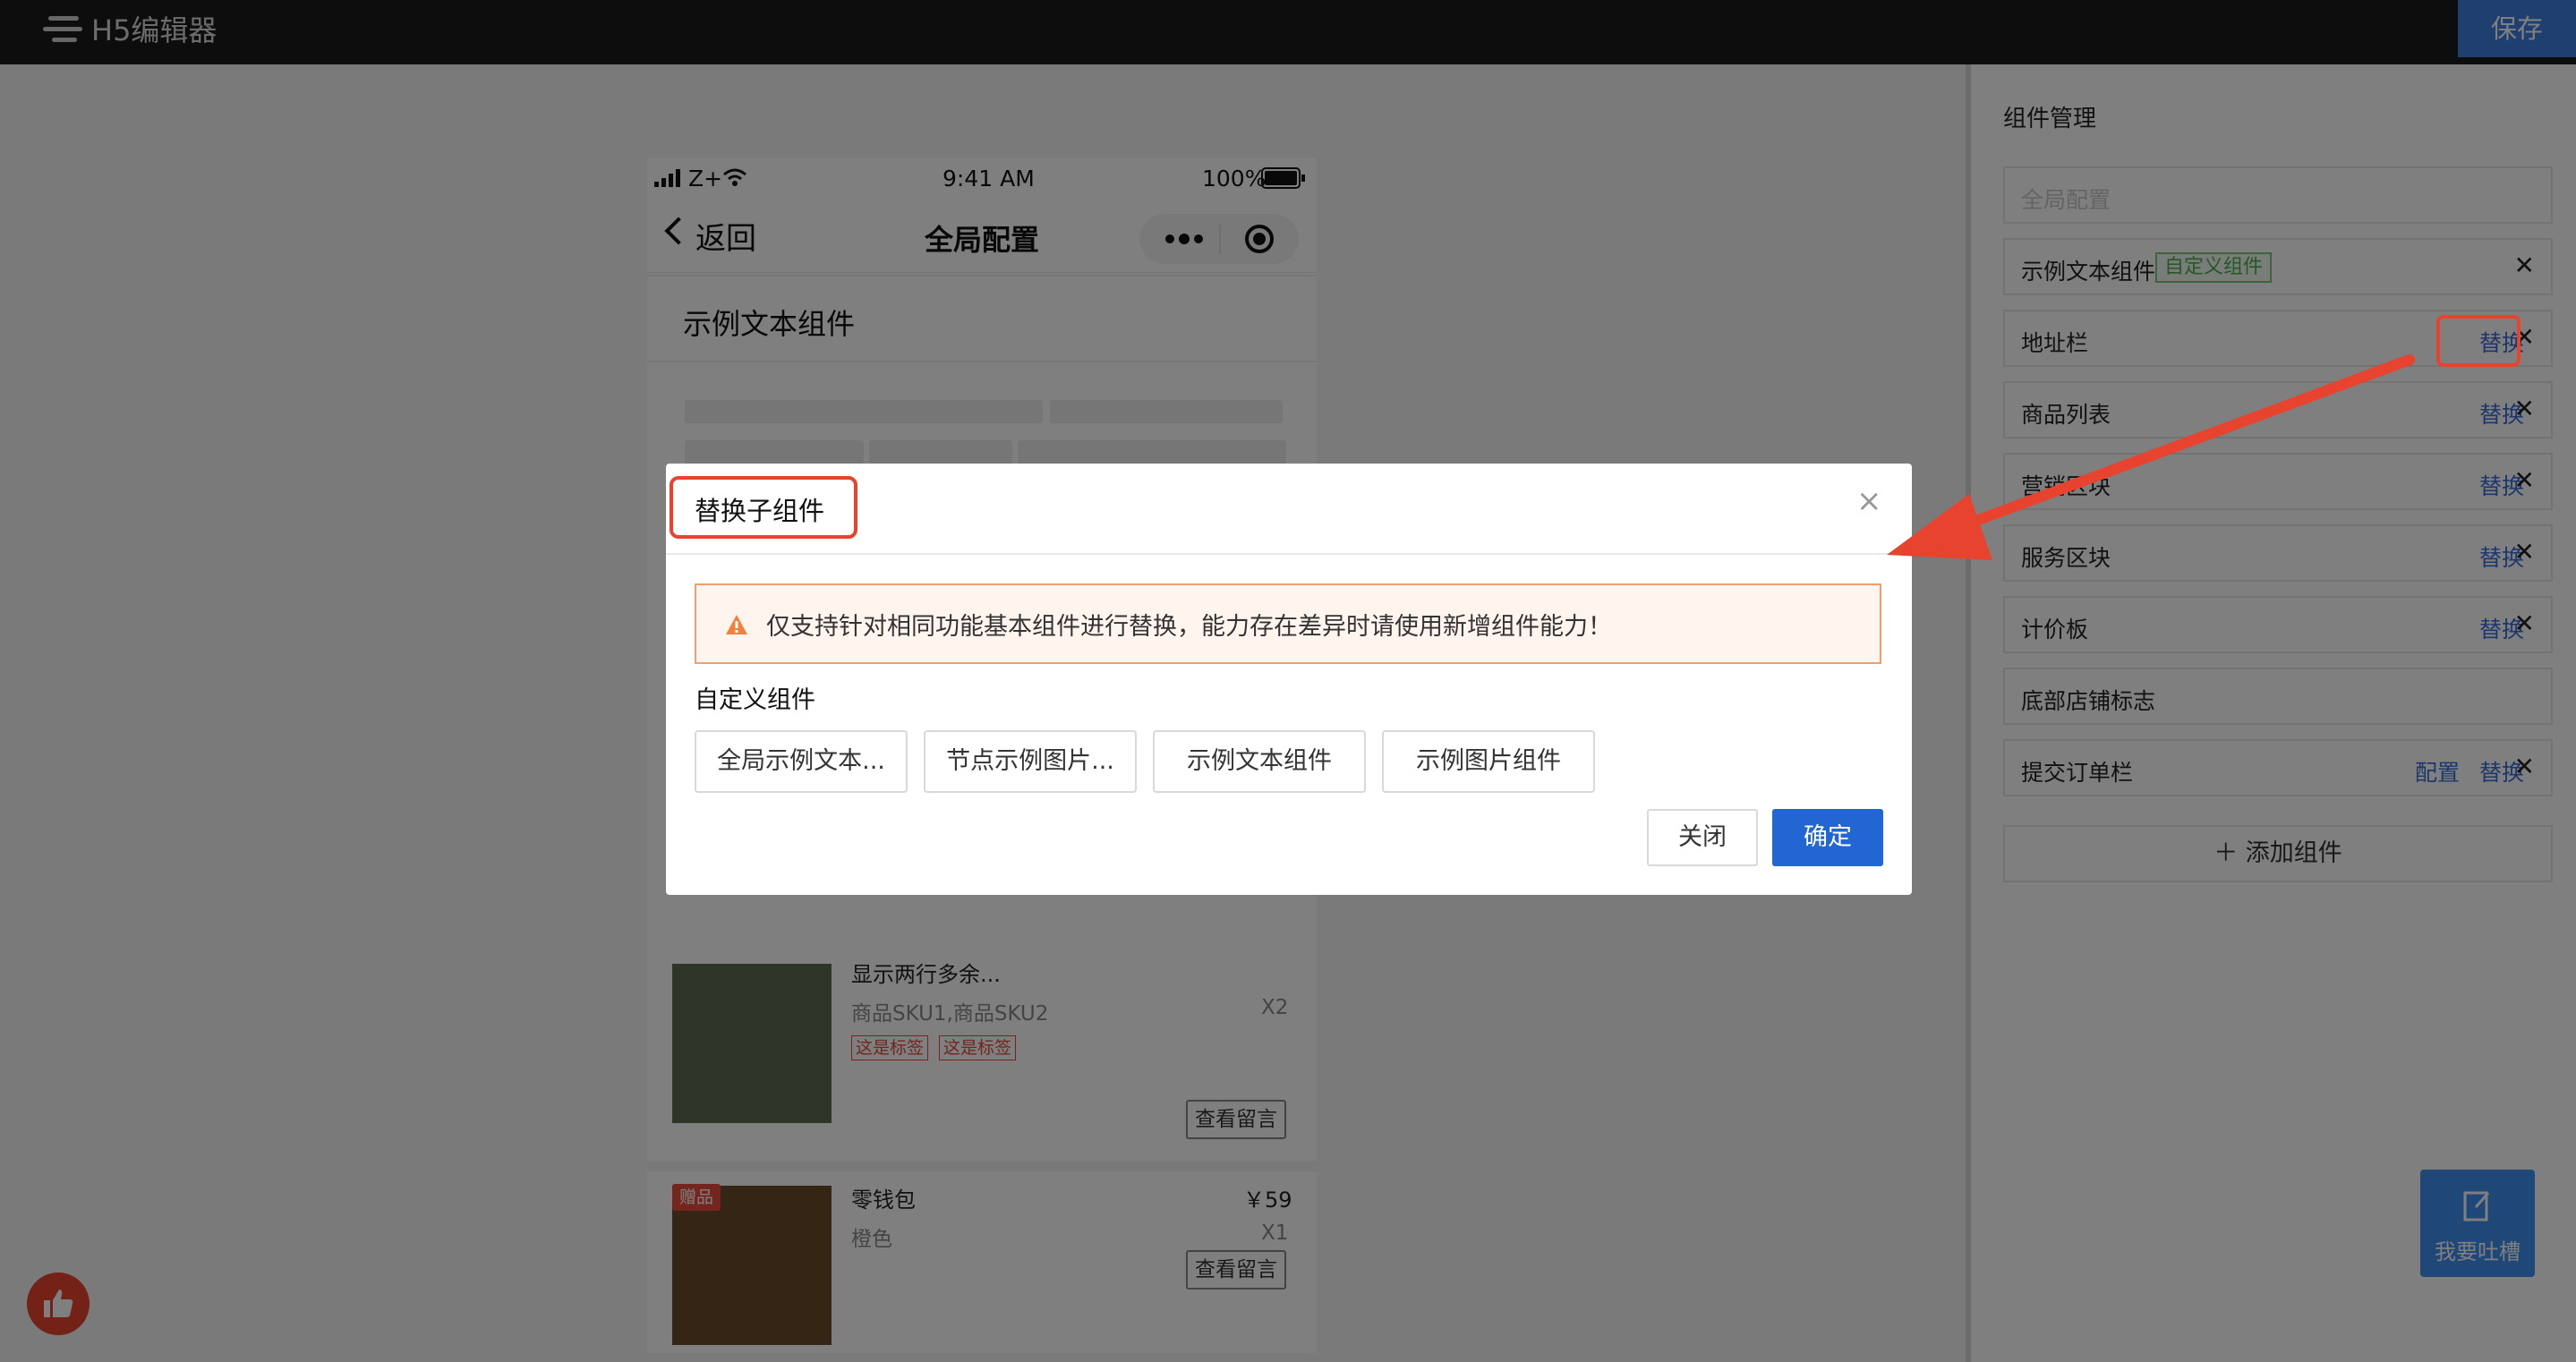  What do you see at coordinates (755, 700) in the screenshot?
I see `section-label: 自定义组件` at bounding box center [755, 700].